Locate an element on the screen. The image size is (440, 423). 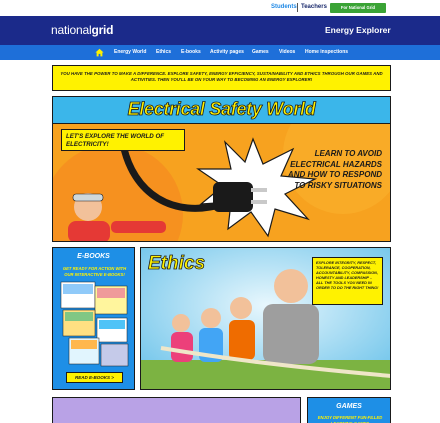
esw-speech-bubble: LET'S EXPLORE THE WORLD OF ELECTRICITY! is located at coordinates (123, 140).